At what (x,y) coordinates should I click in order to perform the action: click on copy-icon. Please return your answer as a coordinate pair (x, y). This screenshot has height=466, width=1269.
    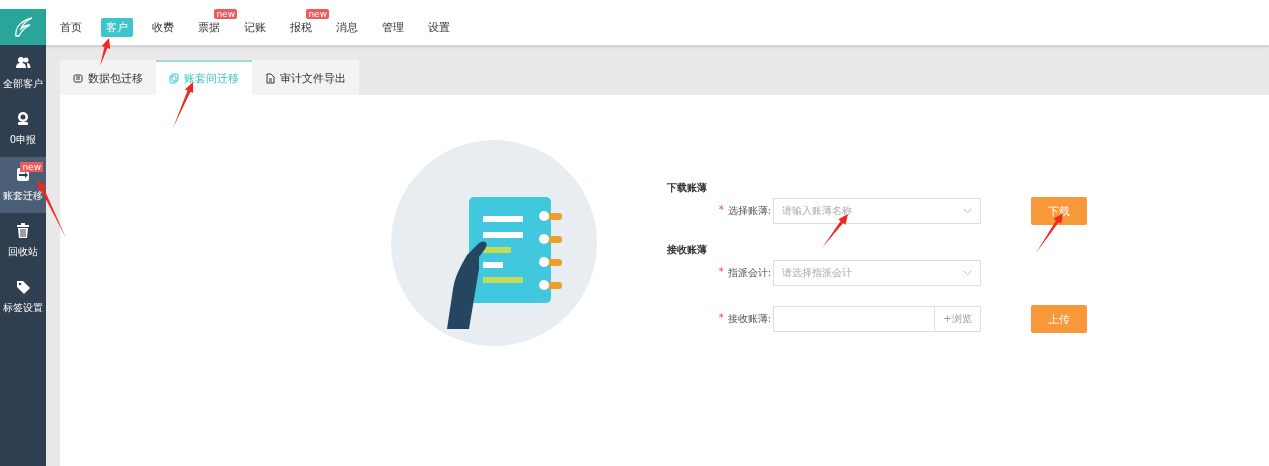
    Looking at the image, I should click on (174, 78).